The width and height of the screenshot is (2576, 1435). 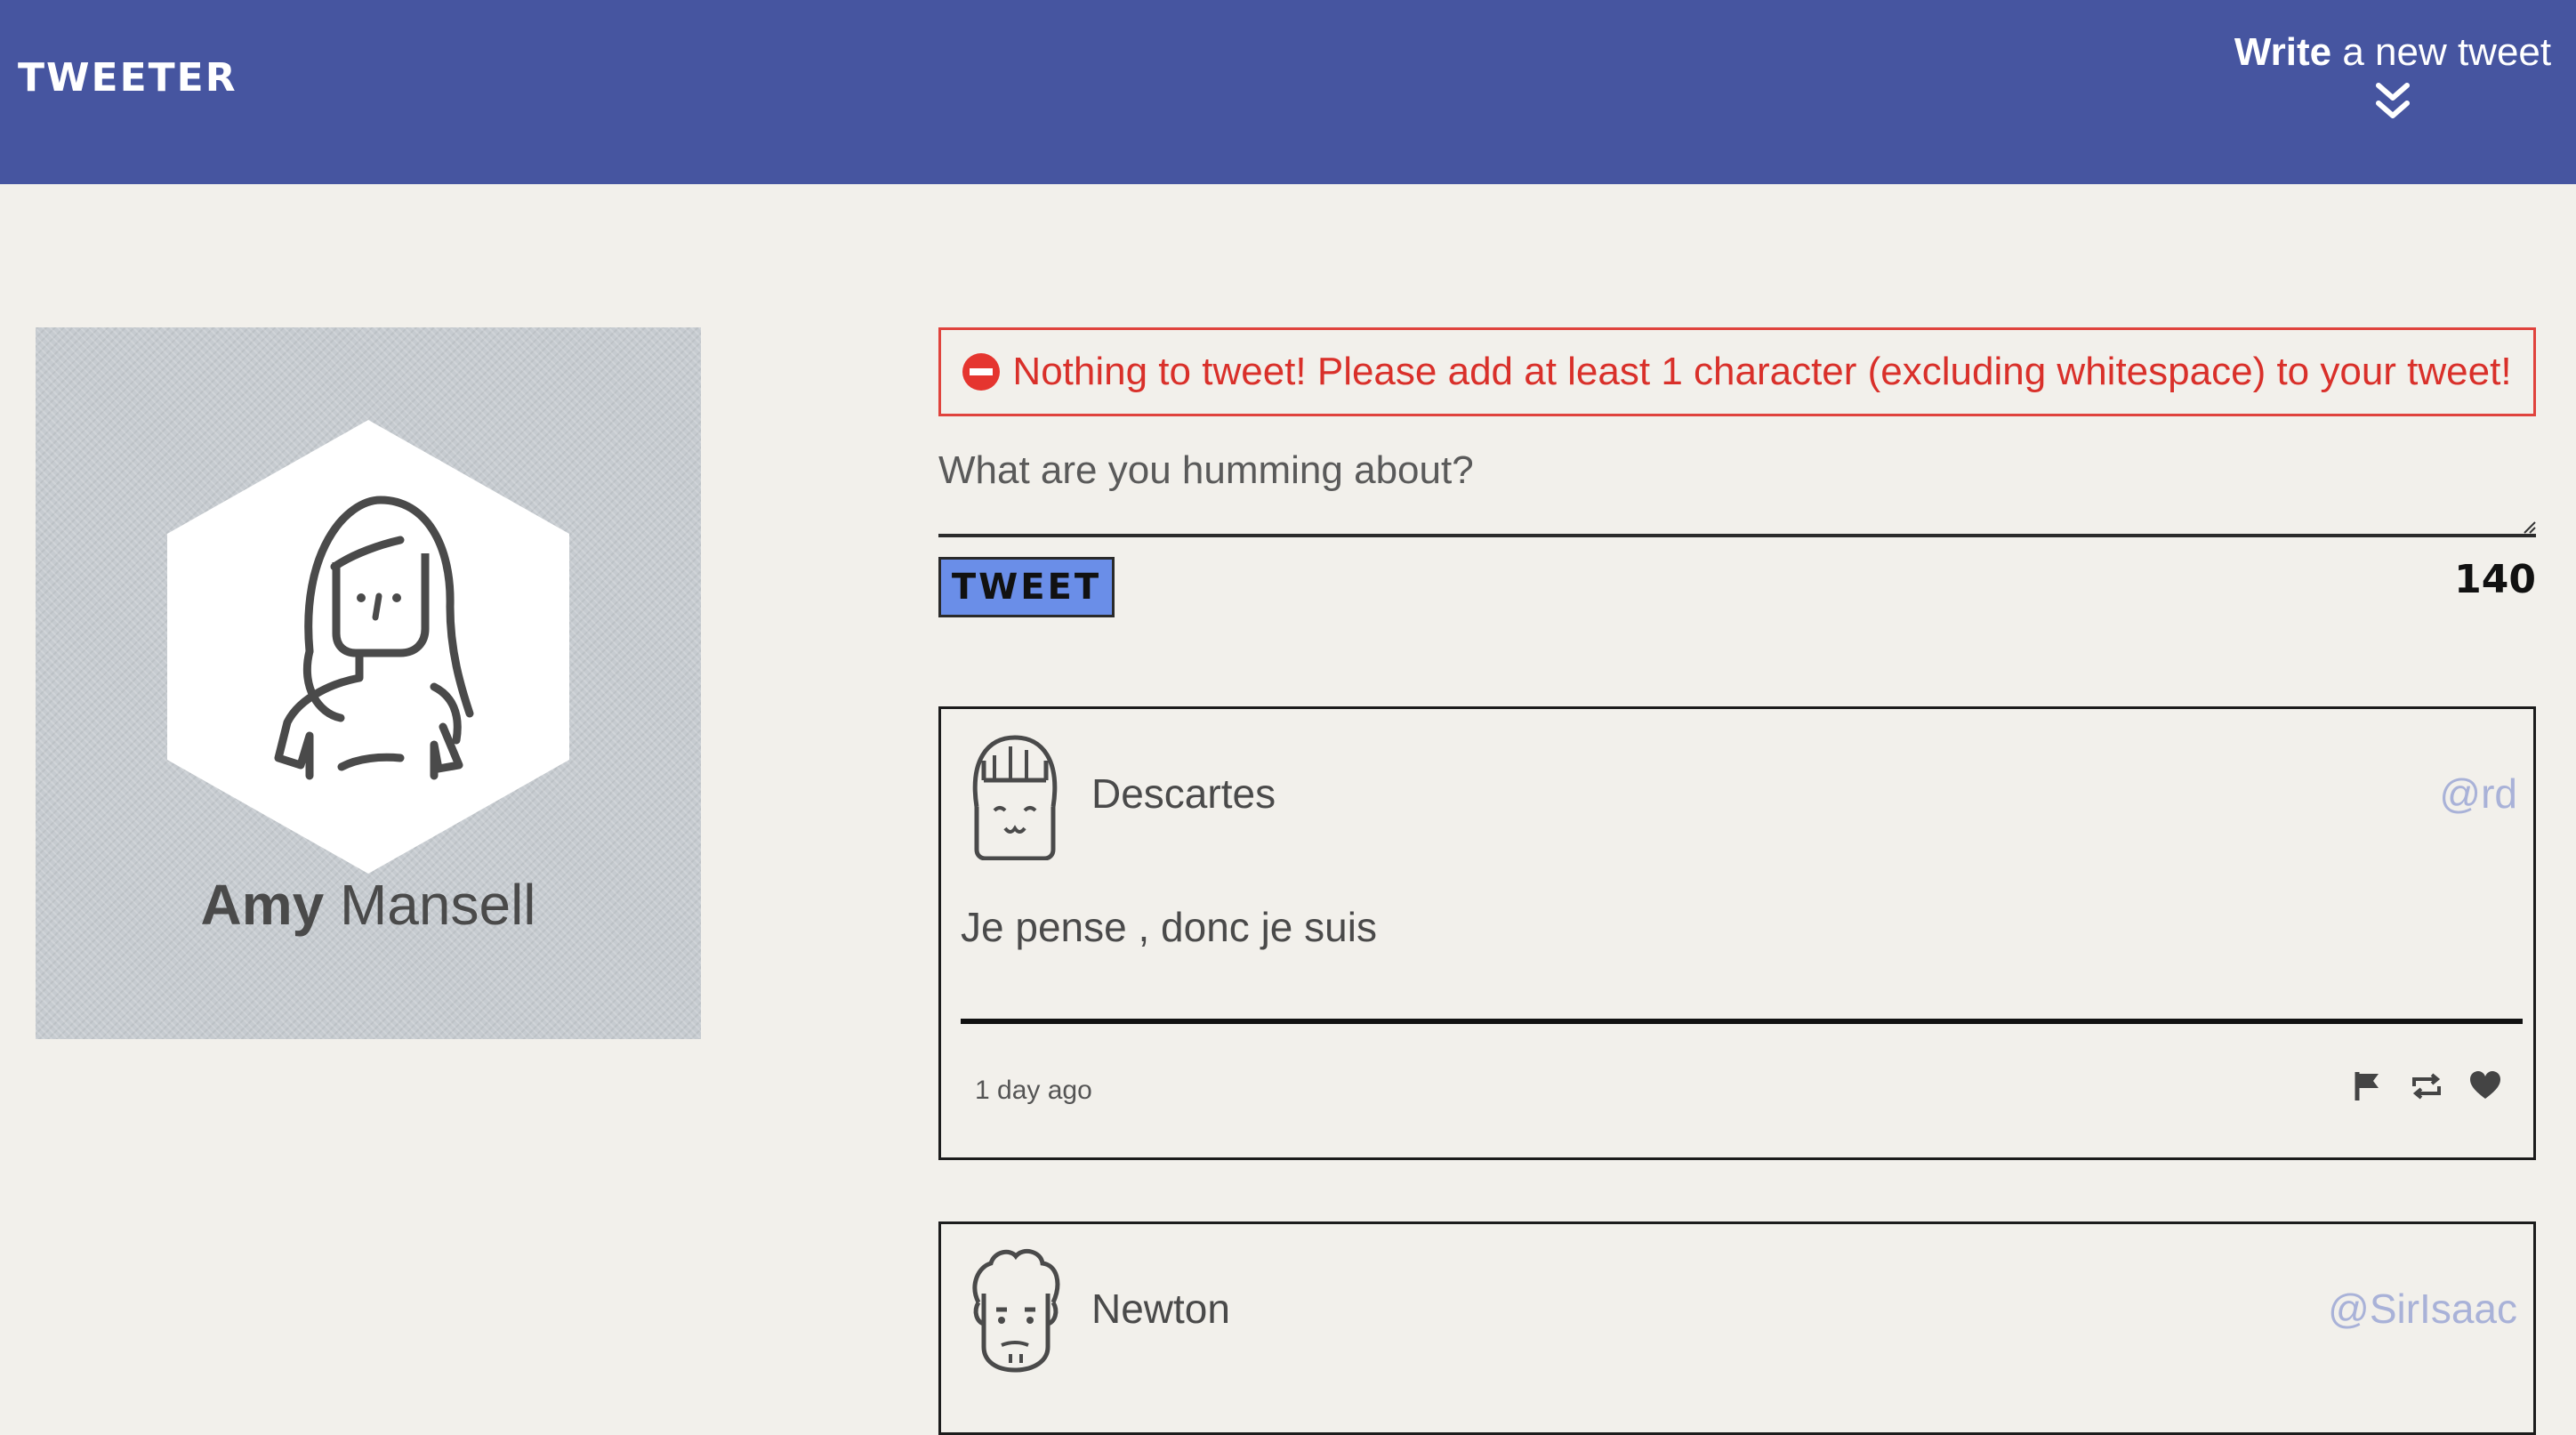 I want to click on profile-name: Amy Mansell, so click(x=368, y=905).